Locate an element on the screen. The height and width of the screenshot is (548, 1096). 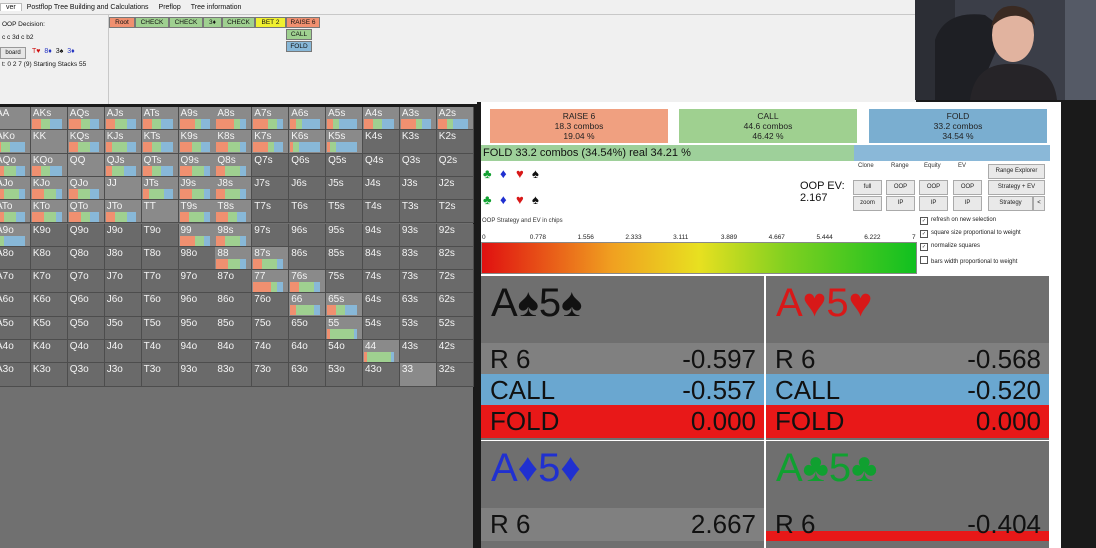
tab-viewer: ver is located at coordinates (11, 7).